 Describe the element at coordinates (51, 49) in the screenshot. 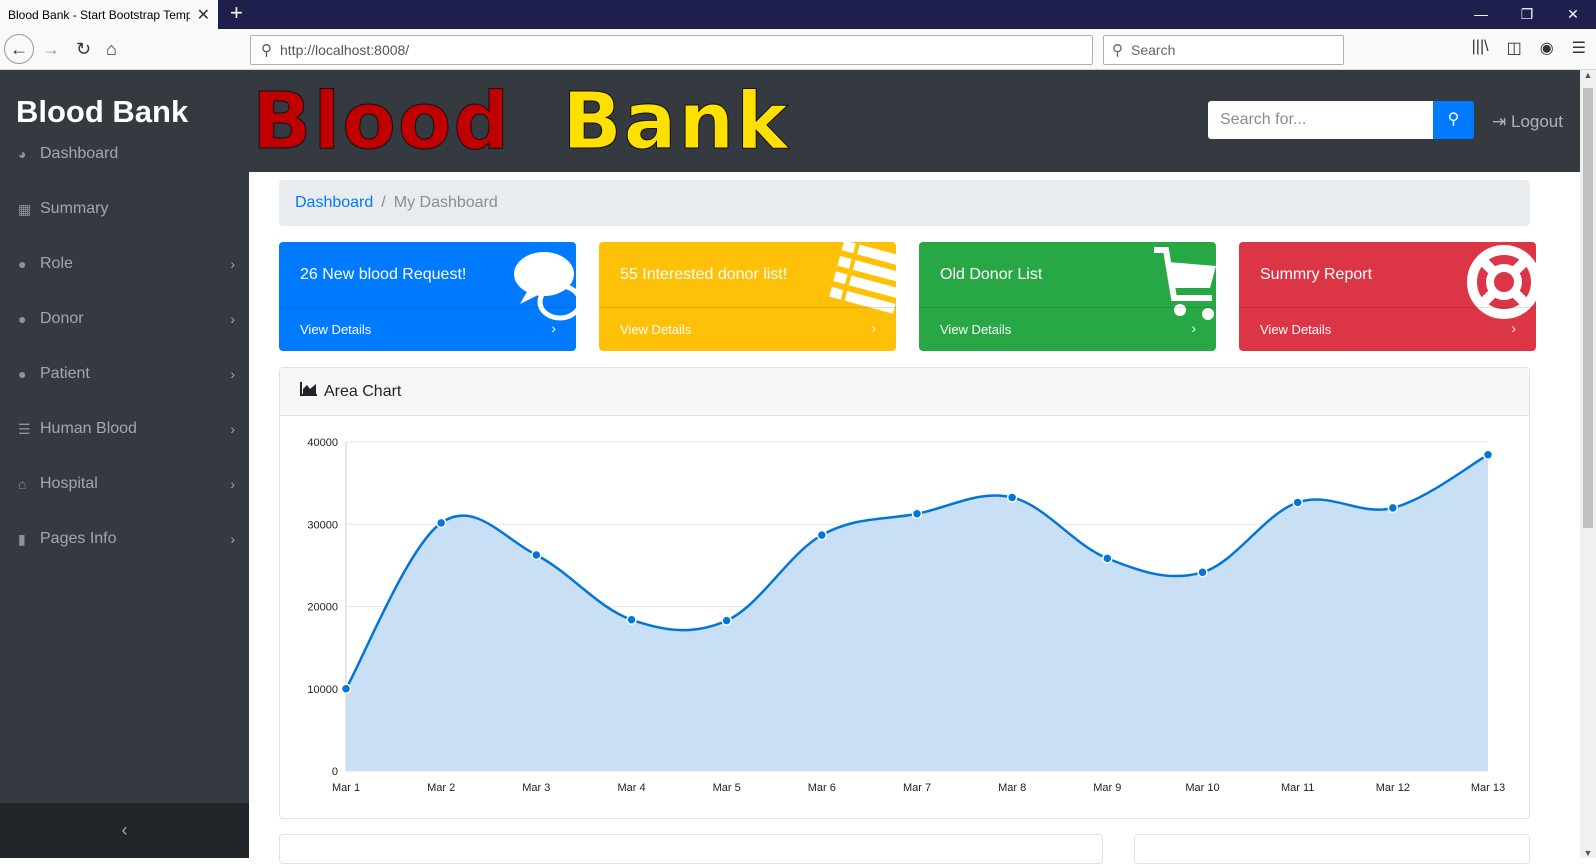

I see `forward-button: →` at that location.